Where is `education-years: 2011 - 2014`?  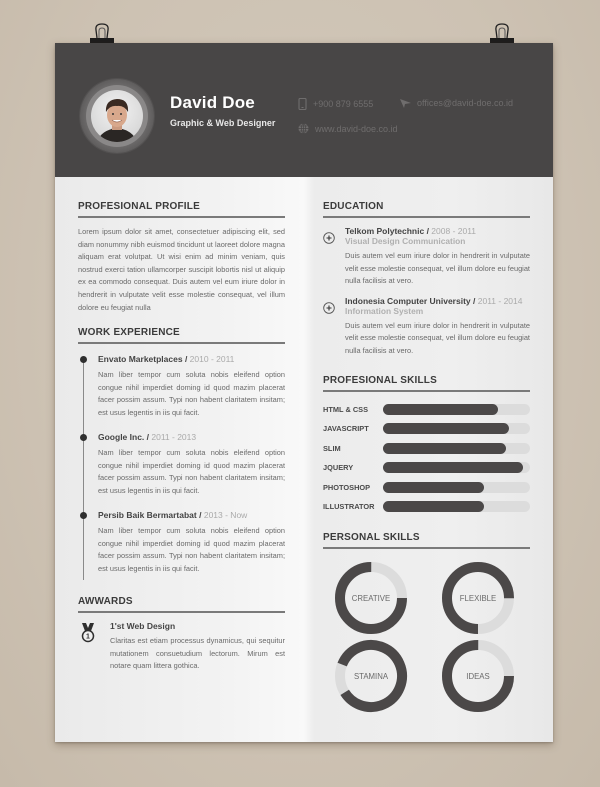 education-years: 2011 - 2014 is located at coordinates (500, 300).